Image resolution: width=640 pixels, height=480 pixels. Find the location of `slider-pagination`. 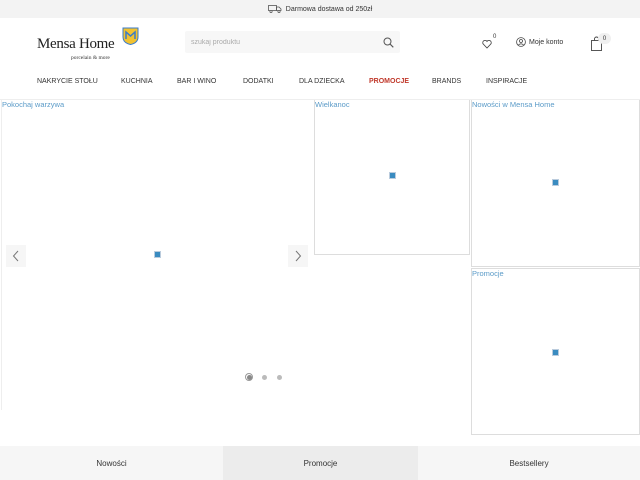

slider-pagination is located at coordinates (264, 377).